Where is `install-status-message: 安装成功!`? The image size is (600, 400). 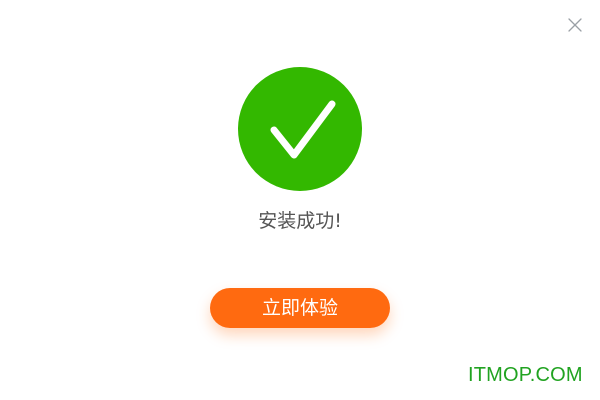 install-status-message: 安装成功! is located at coordinates (300, 221).